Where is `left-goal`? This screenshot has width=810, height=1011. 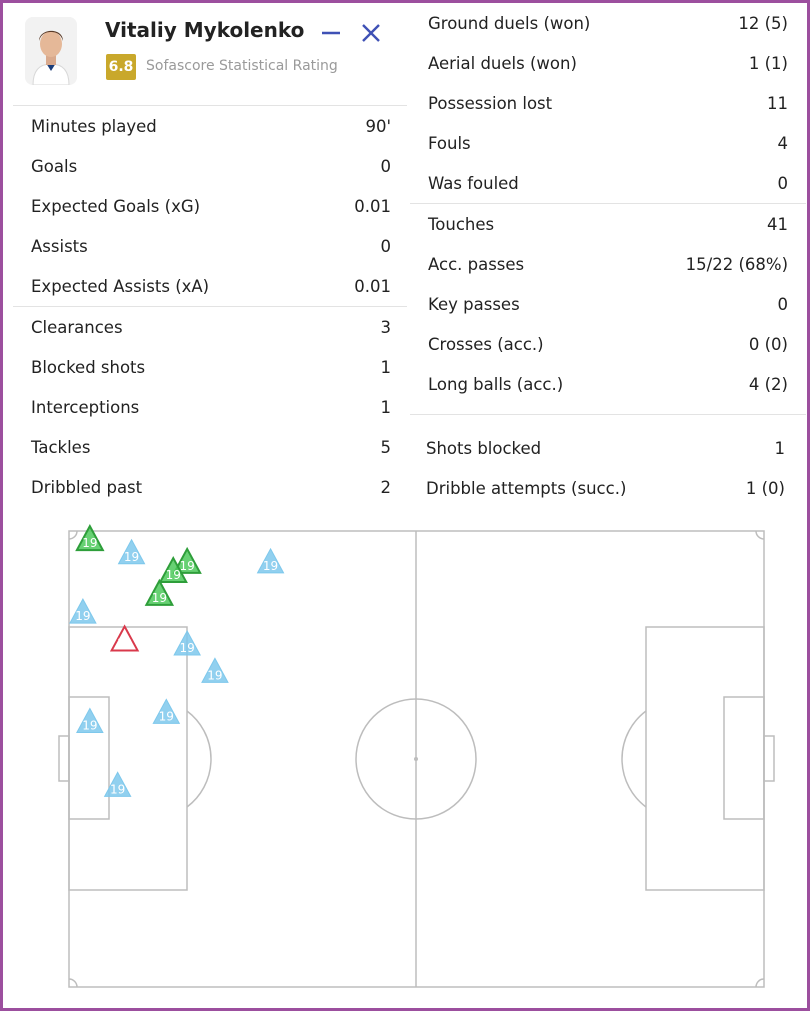 left-goal is located at coordinates (64, 758).